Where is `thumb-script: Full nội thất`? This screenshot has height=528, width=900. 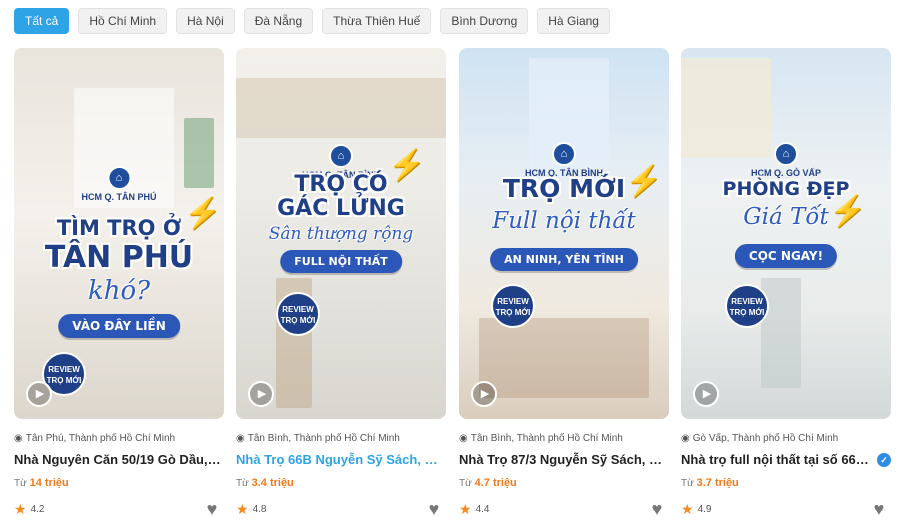 thumb-script: Full nội thất is located at coordinates (564, 221).